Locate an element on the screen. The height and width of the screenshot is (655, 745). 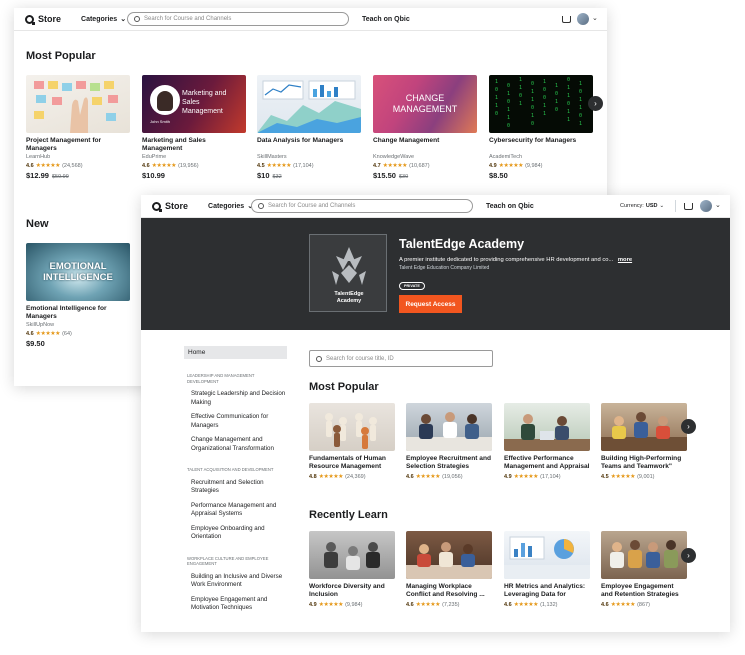
new-heading: New is located at coordinates (37, 224).